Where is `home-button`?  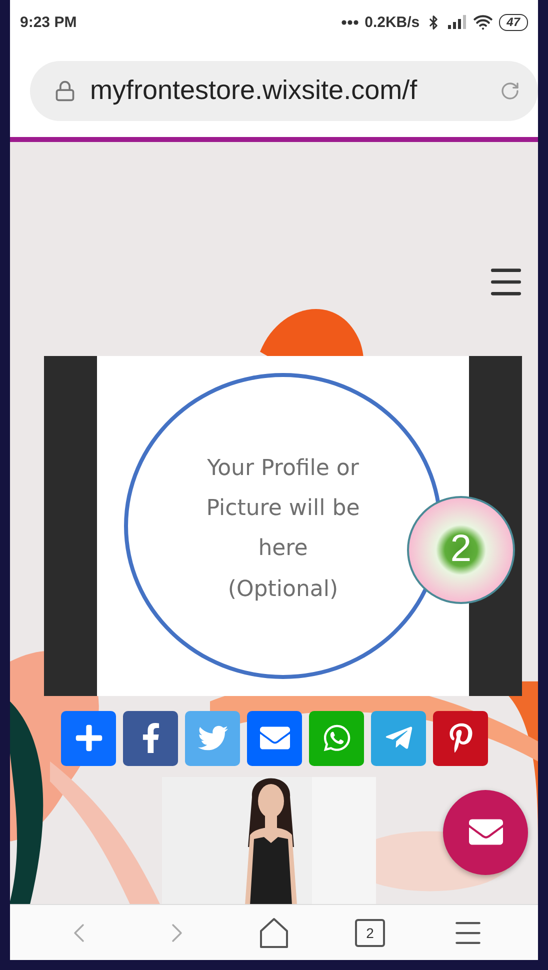
home-button is located at coordinates (274, 932).